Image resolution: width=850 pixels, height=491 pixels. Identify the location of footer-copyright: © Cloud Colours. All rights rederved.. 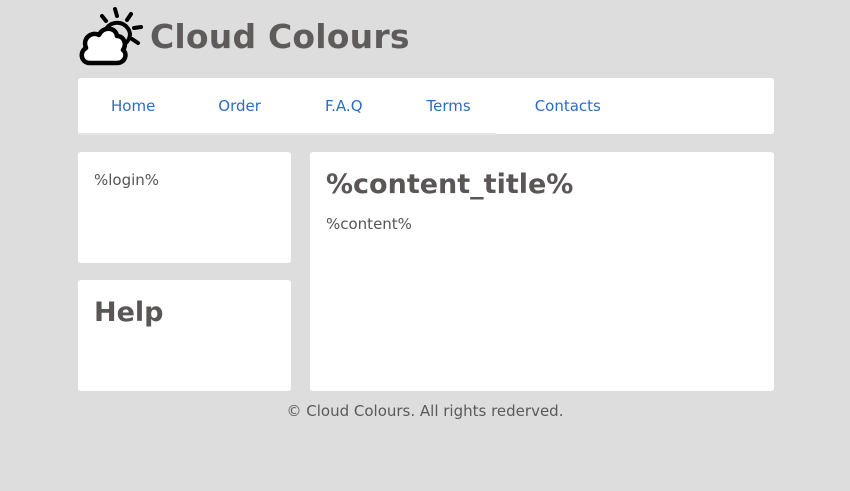
(425, 411).